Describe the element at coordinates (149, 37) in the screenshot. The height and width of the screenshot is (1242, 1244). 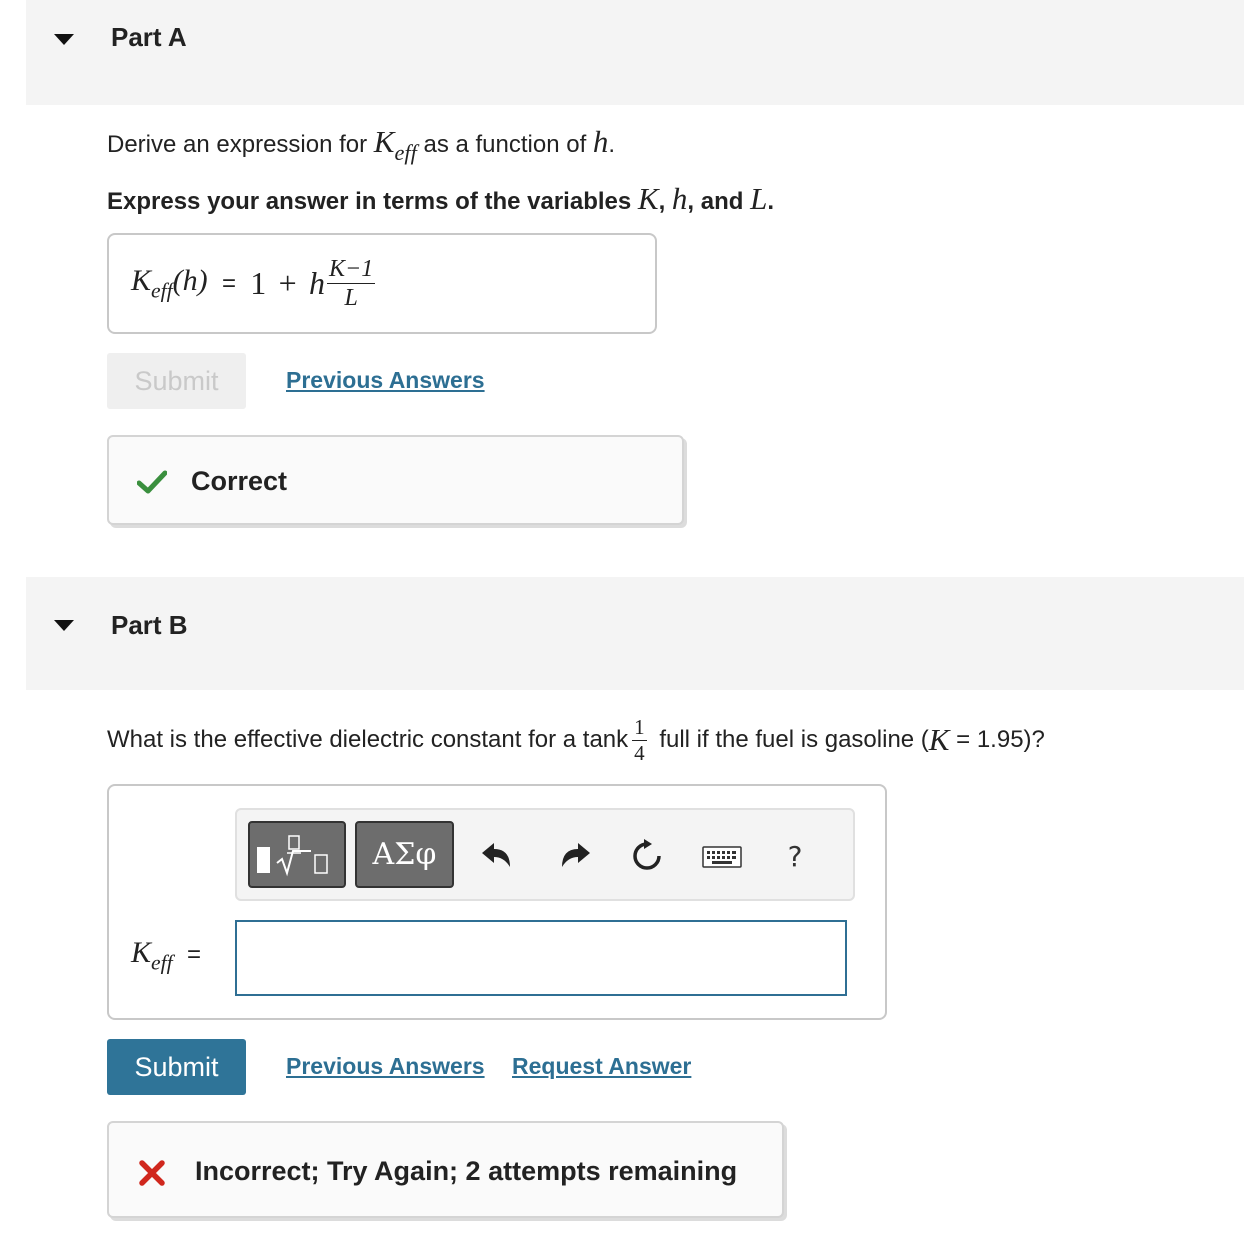
I see `part-a-title: Part A` at that location.